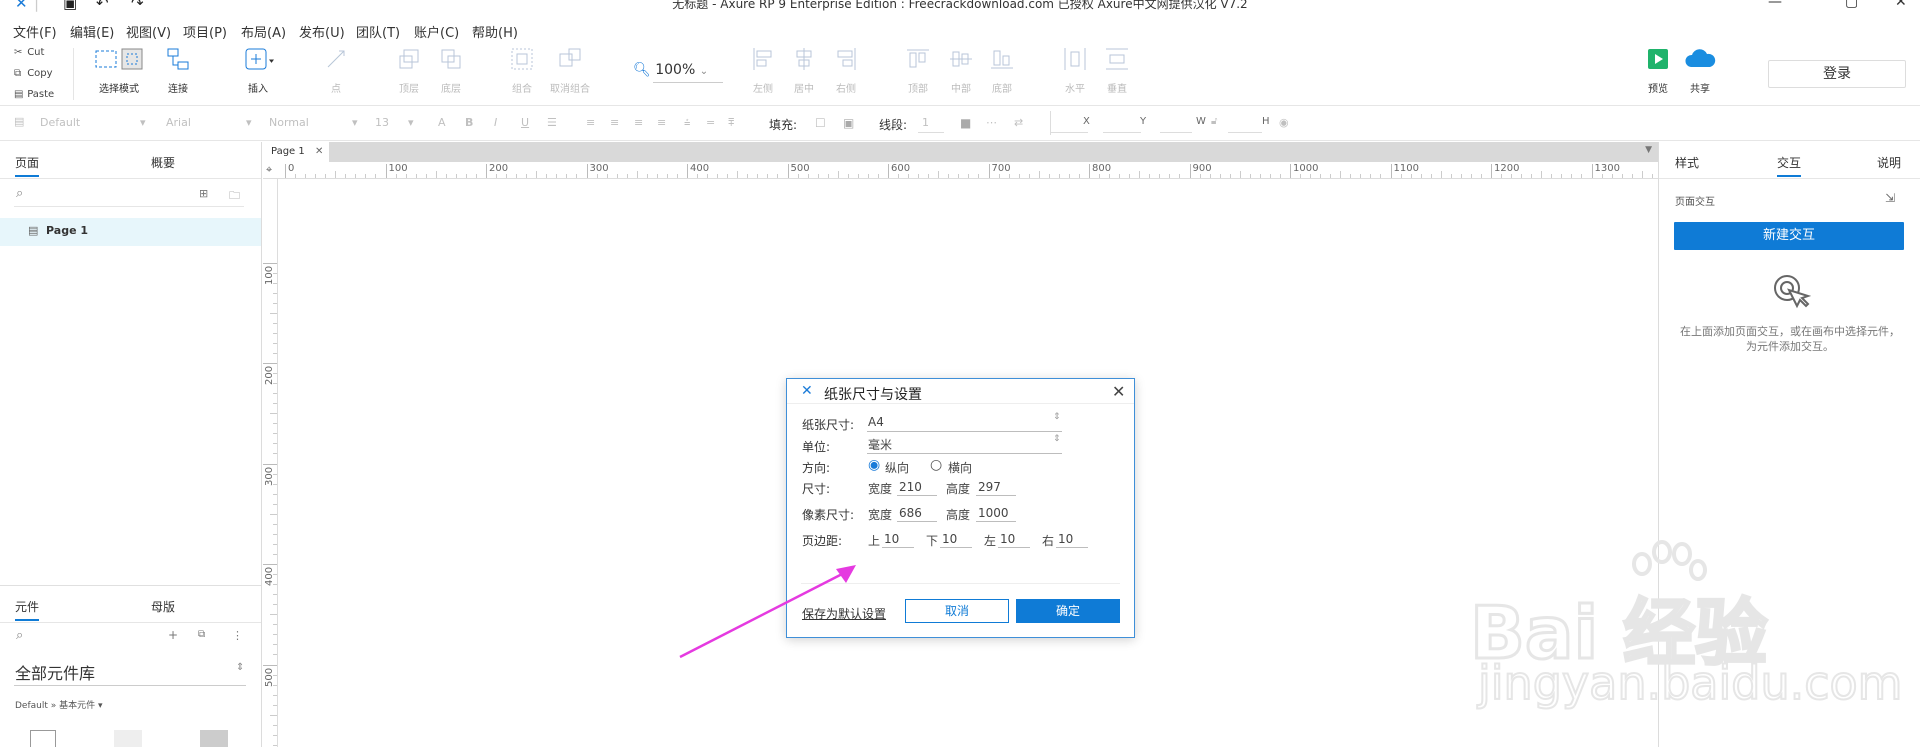 The width and height of the screenshot is (1920, 747). What do you see at coordinates (214, 738) in the screenshot?
I see `widget-button` at bounding box center [214, 738].